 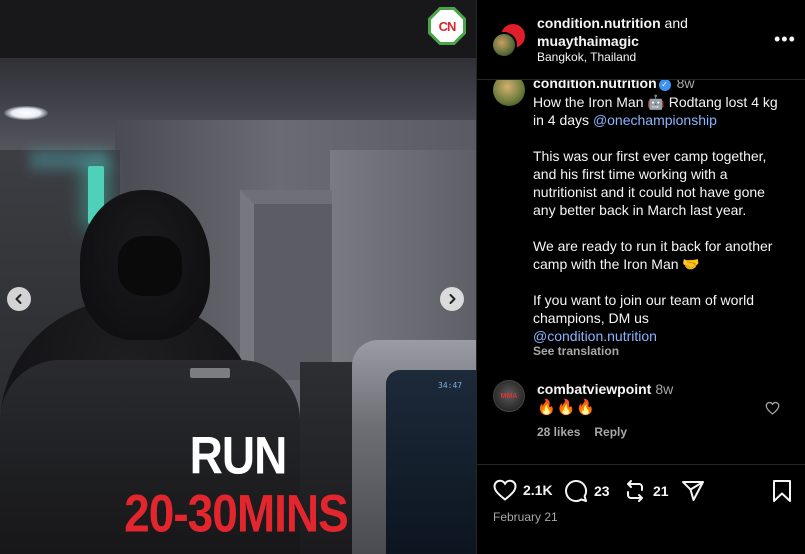 What do you see at coordinates (26, 113) in the screenshot?
I see `ceiling-light` at bounding box center [26, 113].